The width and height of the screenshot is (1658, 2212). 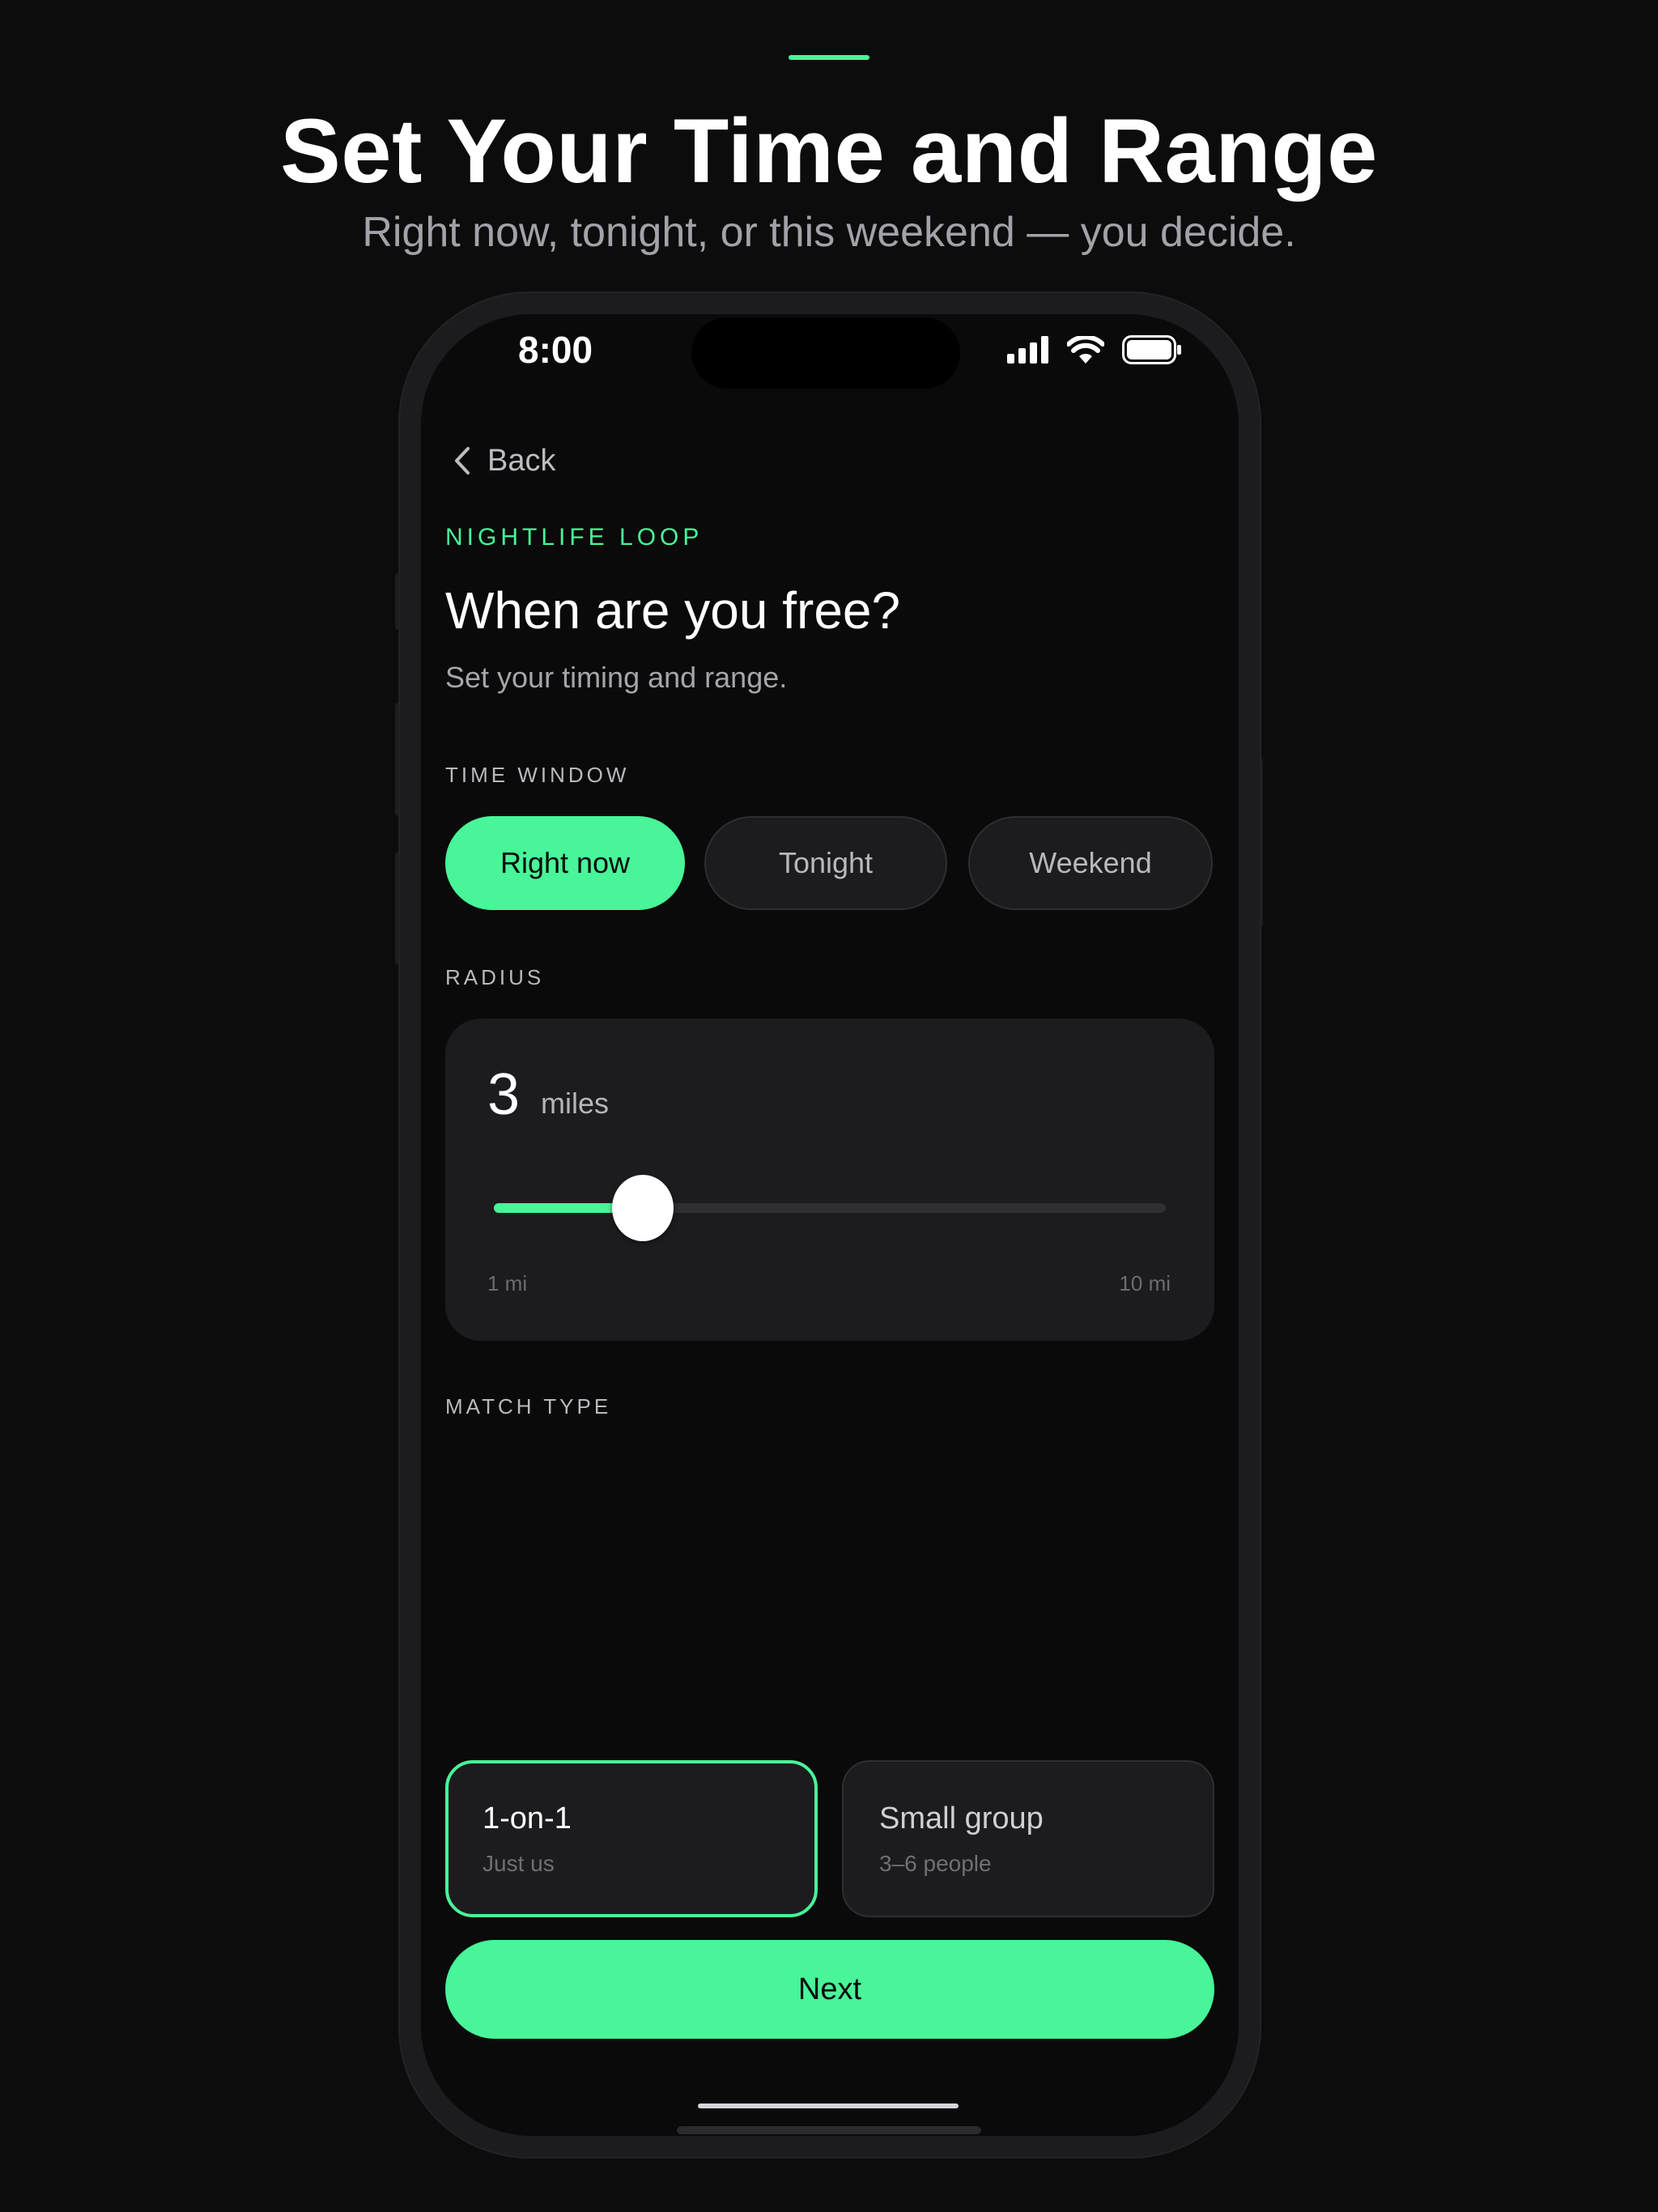 I want to click on time-option-weekend: Weekend, so click(x=1090, y=863).